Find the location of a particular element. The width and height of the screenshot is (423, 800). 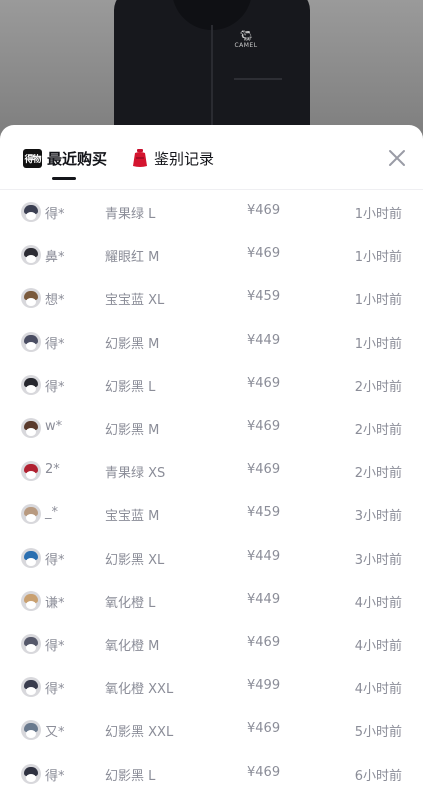

purchase-row: 得* 幻影黑 XL ¥449 3小时前 is located at coordinates (211, 558).